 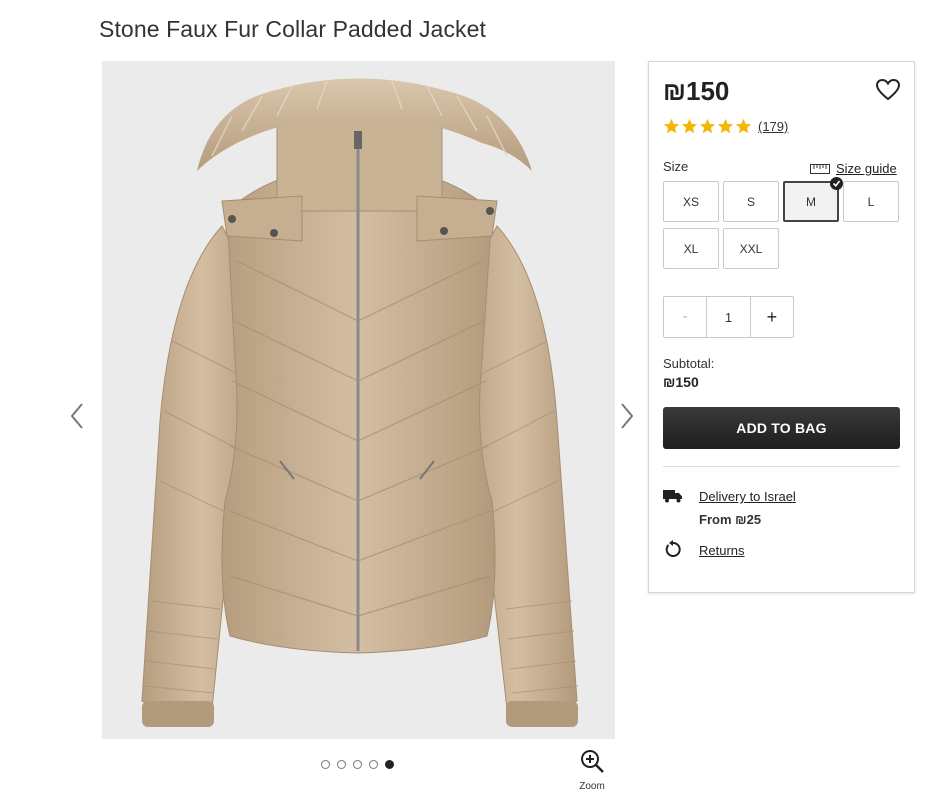 What do you see at coordinates (77, 416) in the screenshot?
I see `previous-image-arrow-icon` at bounding box center [77, 416].